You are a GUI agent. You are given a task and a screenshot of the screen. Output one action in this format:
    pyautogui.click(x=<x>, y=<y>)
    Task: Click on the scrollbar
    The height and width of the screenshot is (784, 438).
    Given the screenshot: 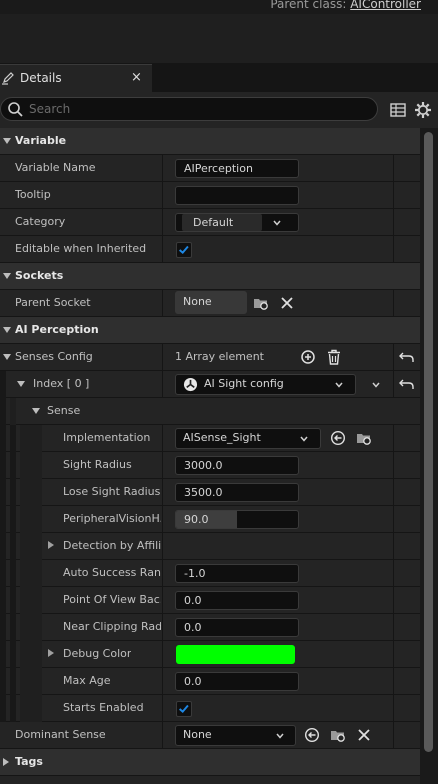 What is the action you would take?
    pyautogui.click(x=429, y=456)
    